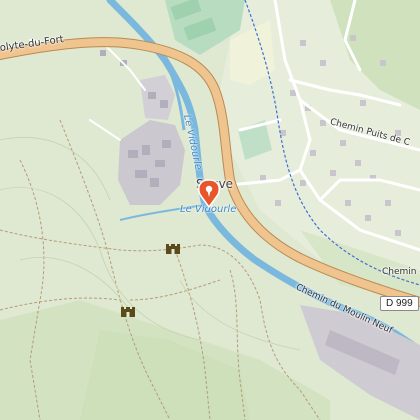 This screenshot has width=420, height=420. What do you see at coordinates (209, 193) in the screenshot?
I see `location-pin-icon` at bounding box center [209, 193].